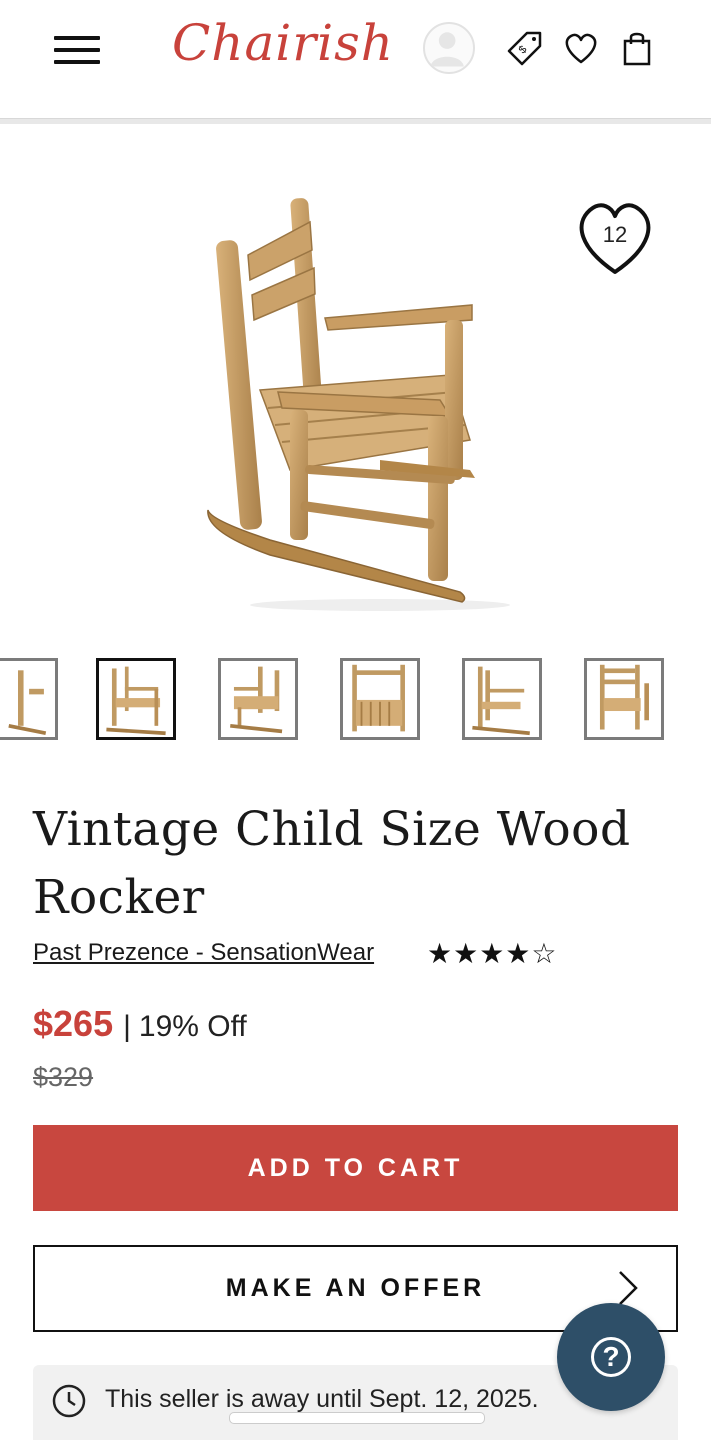  I want to click on help-button: ?, so click(611, 1357).